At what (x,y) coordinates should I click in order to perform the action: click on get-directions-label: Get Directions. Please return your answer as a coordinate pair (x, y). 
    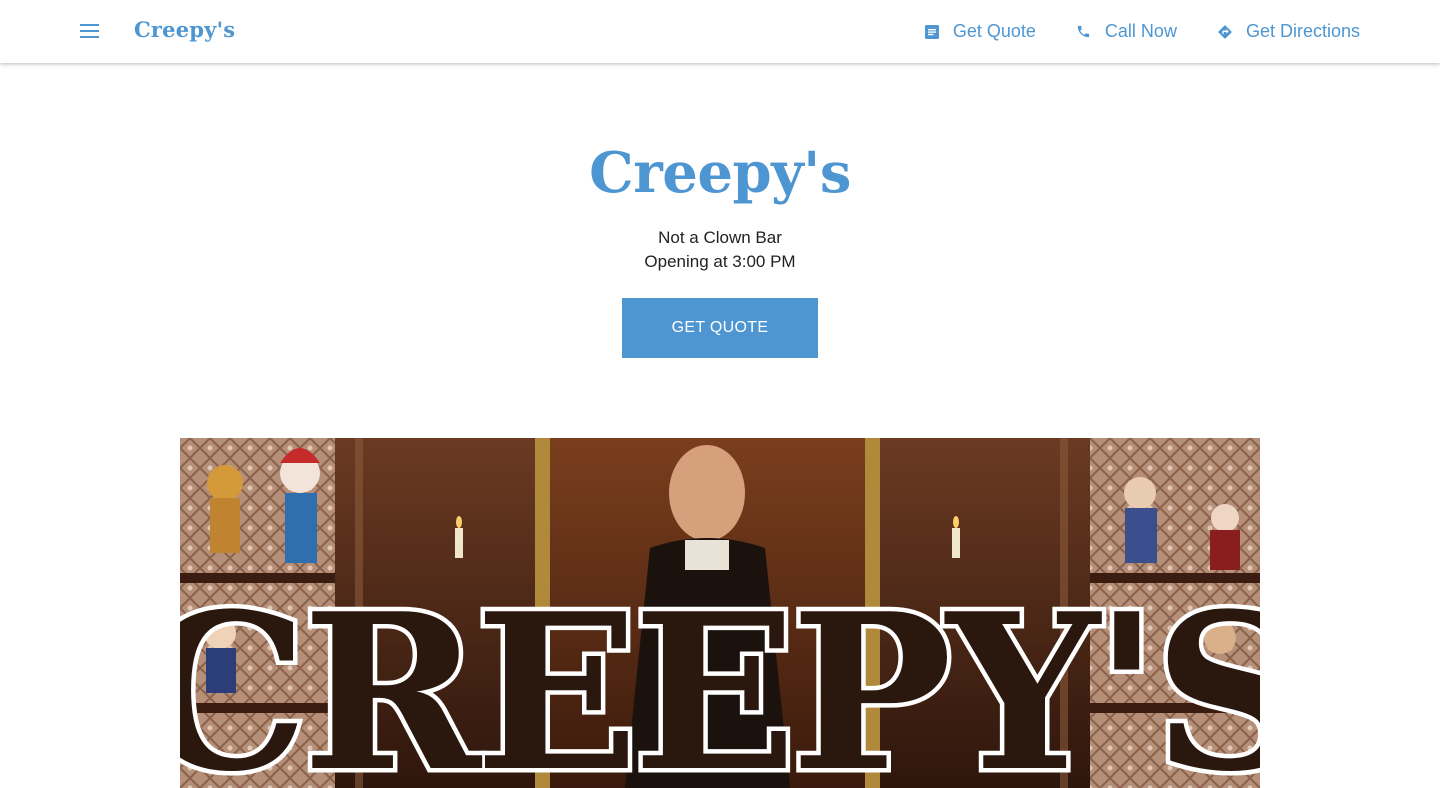
    Looking at the image, I should click on (1302, 31).